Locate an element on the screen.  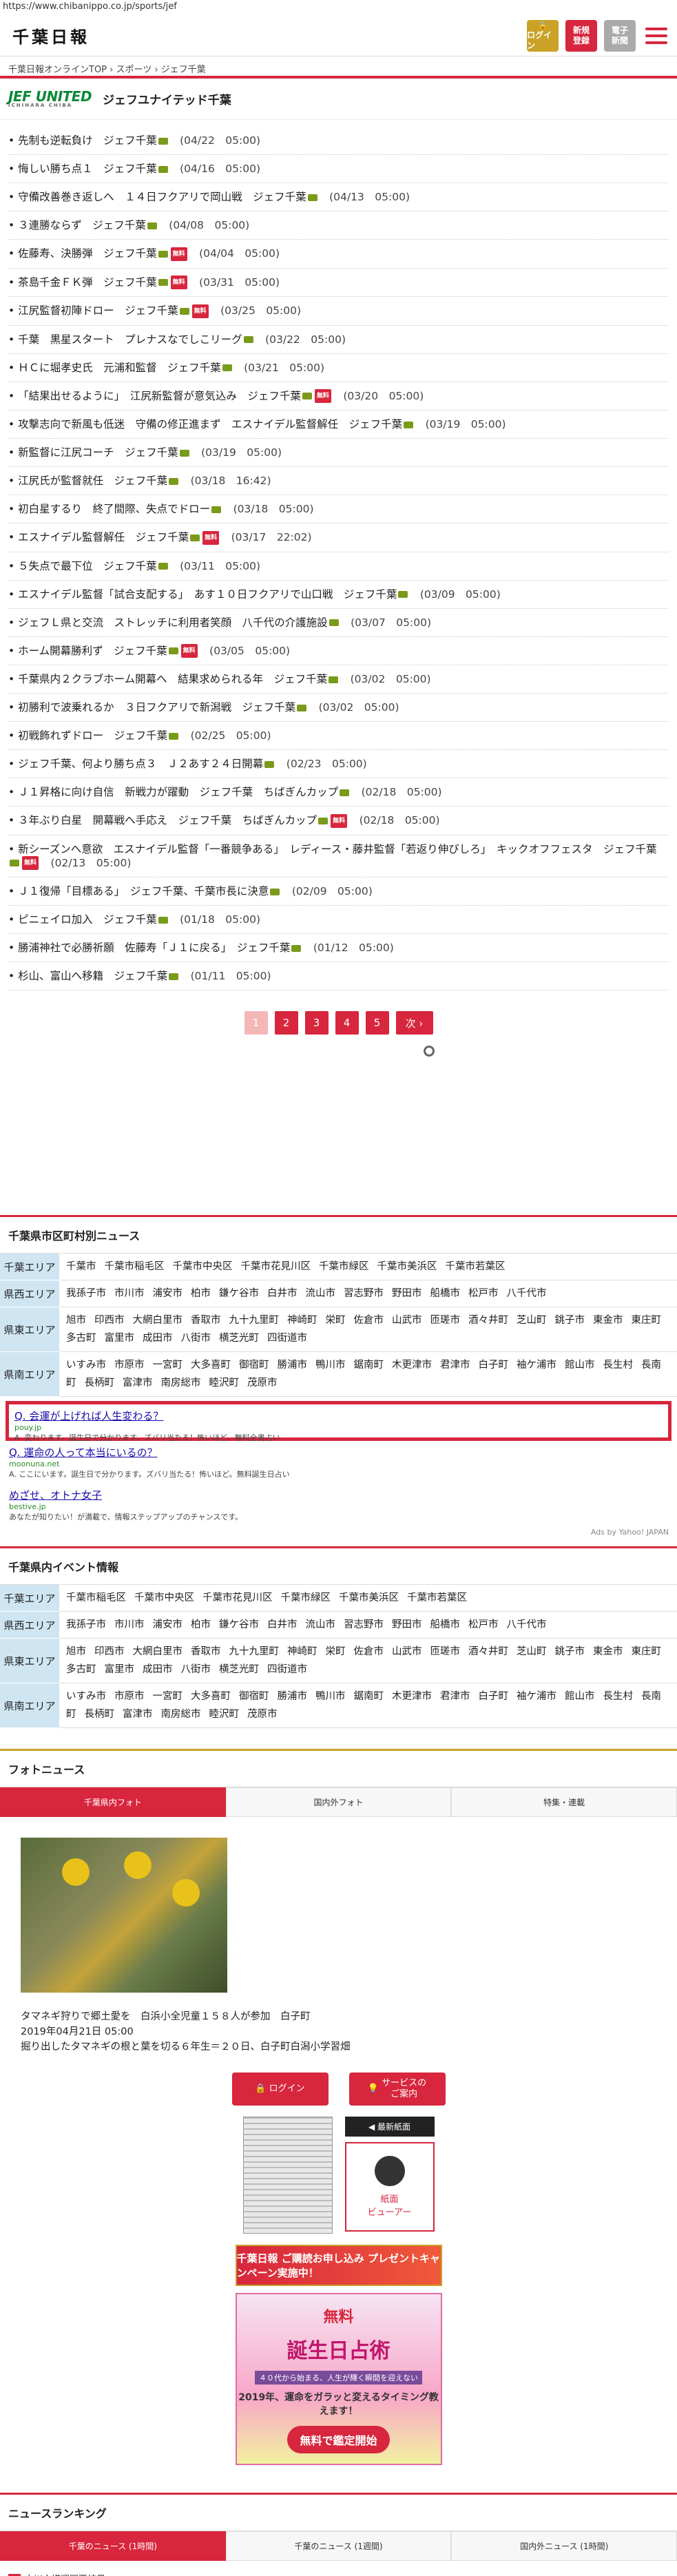
article-title-link: 悔しい勝ち点１ ジェフ千葉 is located at coordinates (88, 169).